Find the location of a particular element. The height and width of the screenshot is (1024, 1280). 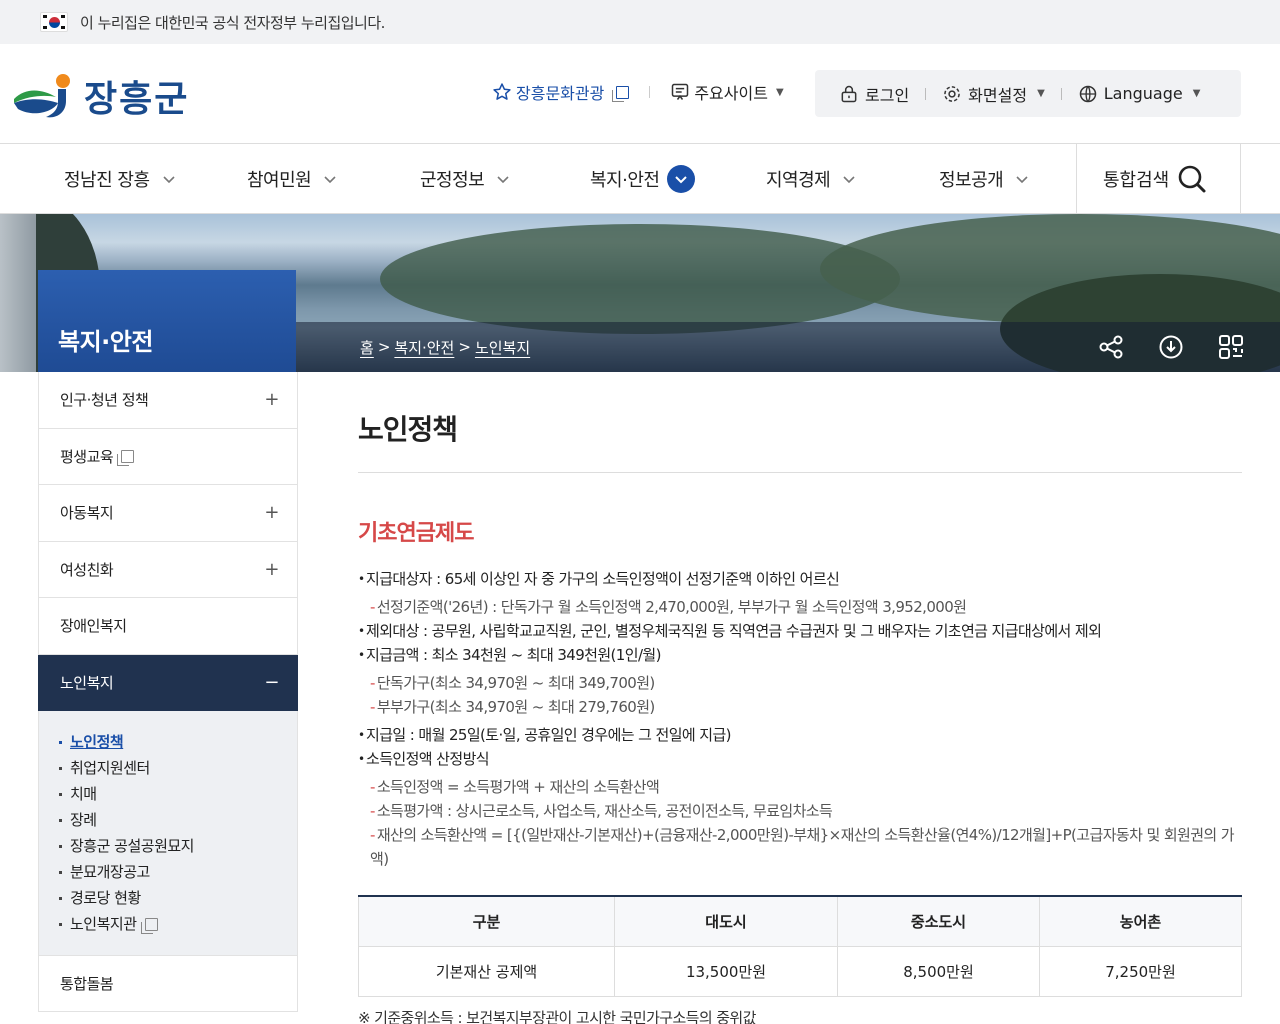

language-label: Language is located at coordinates (1143, 93).